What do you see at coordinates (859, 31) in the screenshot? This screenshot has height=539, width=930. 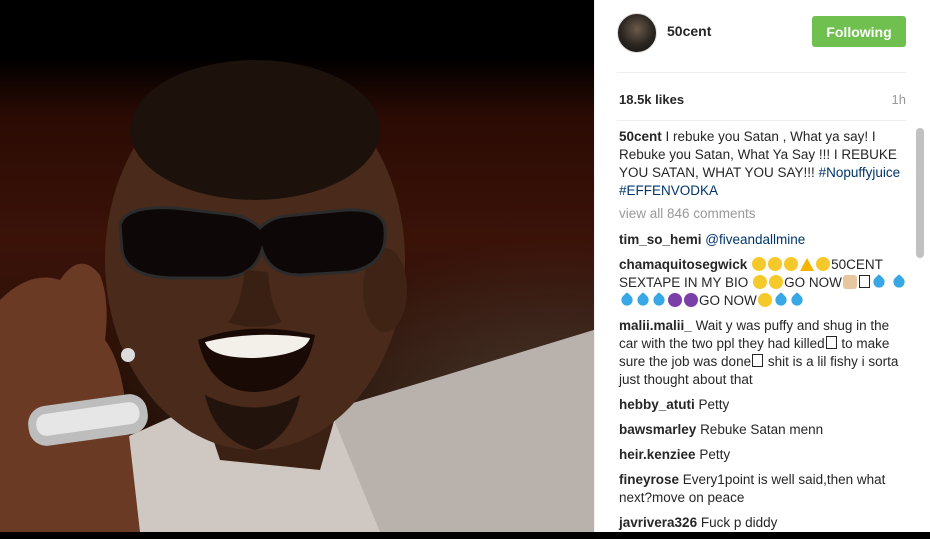 I see `following-button: Following` at bounding box center [859, 31].